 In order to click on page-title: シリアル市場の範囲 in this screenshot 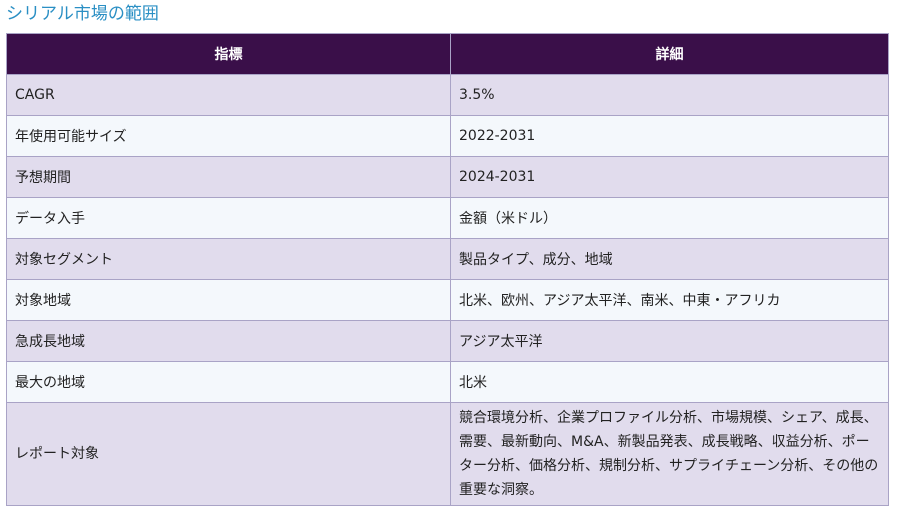, I will do `click(82, 14)`.